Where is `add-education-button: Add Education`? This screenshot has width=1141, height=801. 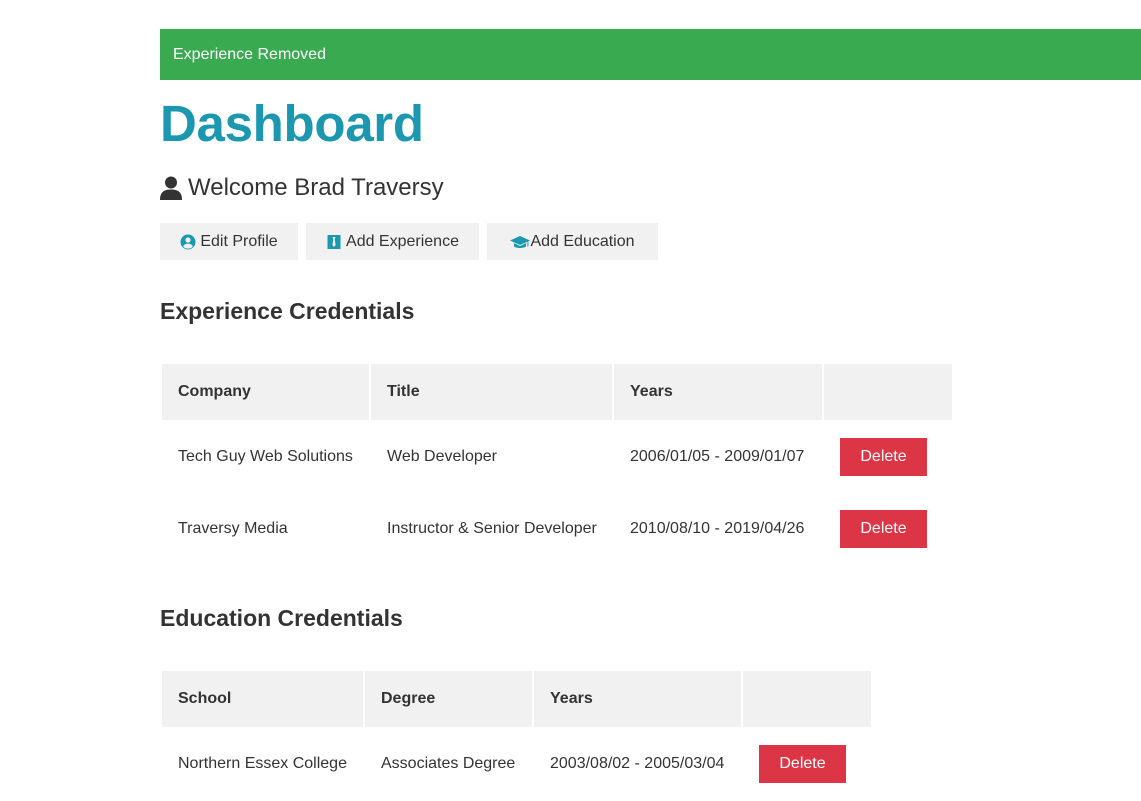 add-education-button: Add Education is located at coordinates (572, 241).